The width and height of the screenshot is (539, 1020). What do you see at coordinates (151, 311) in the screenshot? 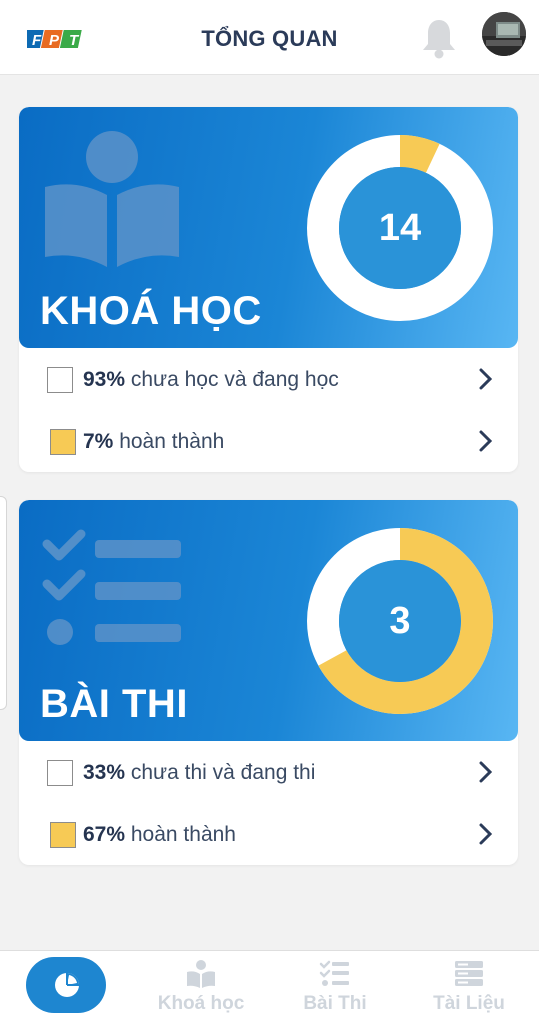
I see `courses-title: KHOÁ HỌC` at bounding box center [151, 311].